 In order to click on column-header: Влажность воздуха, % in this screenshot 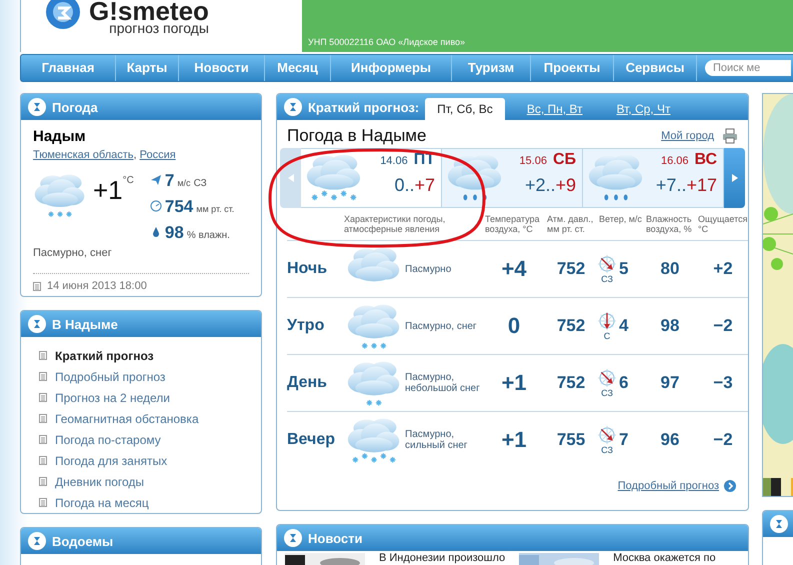, I will do `click(669, 224)`.